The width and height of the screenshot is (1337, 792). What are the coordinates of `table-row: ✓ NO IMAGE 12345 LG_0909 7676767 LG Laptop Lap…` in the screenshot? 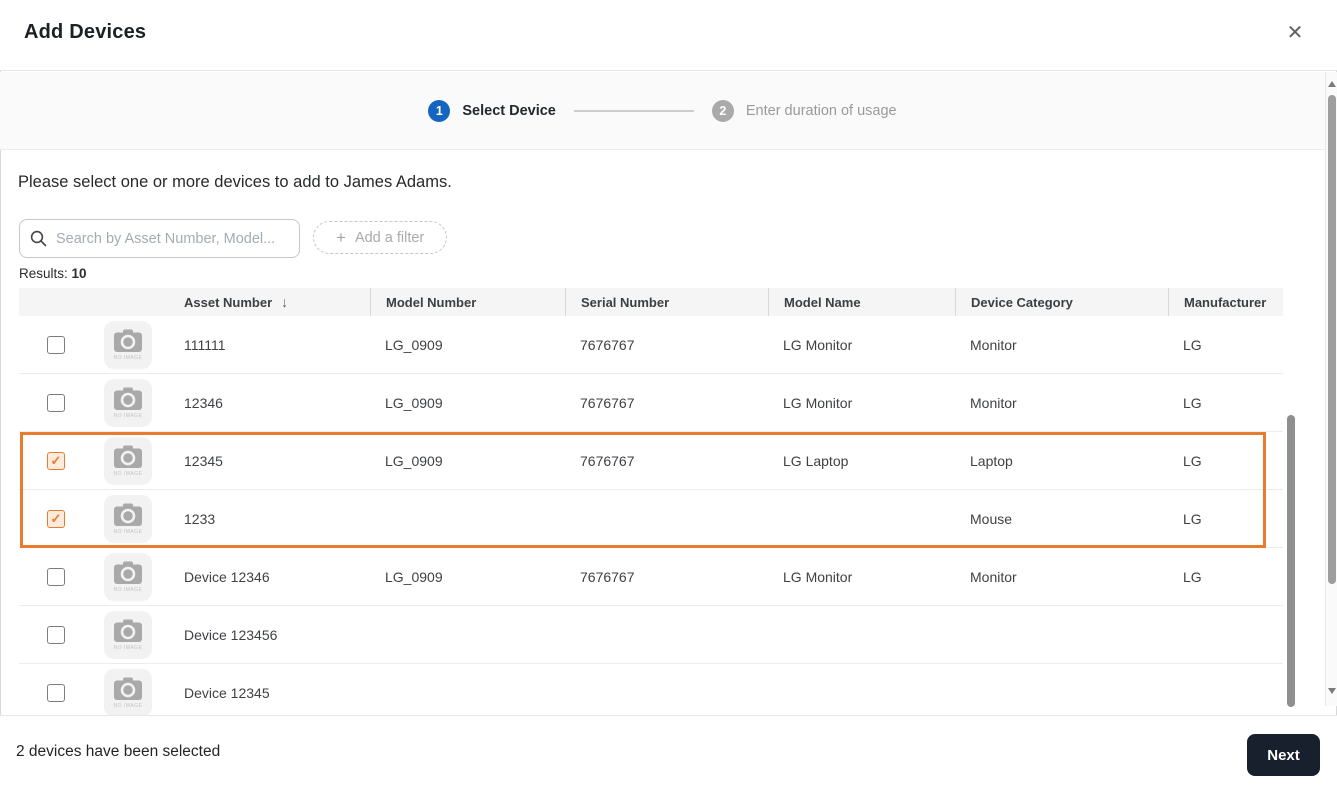 It's located at (651, 461).